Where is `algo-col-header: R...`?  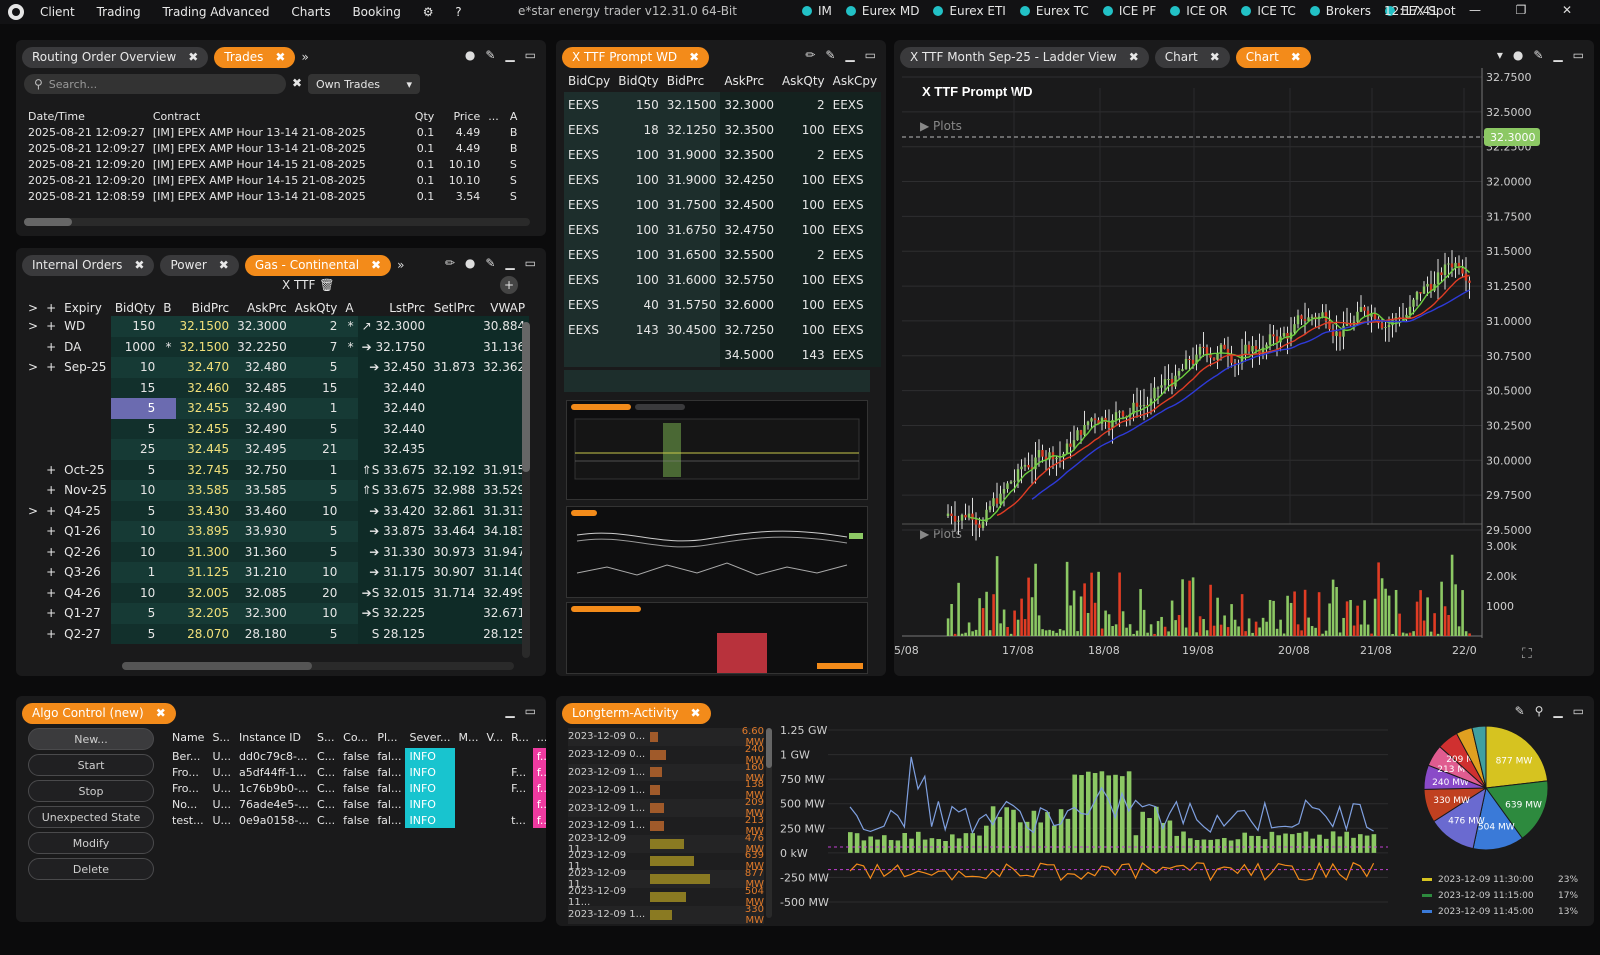 algo-col-header: R... is located at coordinates (520, 737).